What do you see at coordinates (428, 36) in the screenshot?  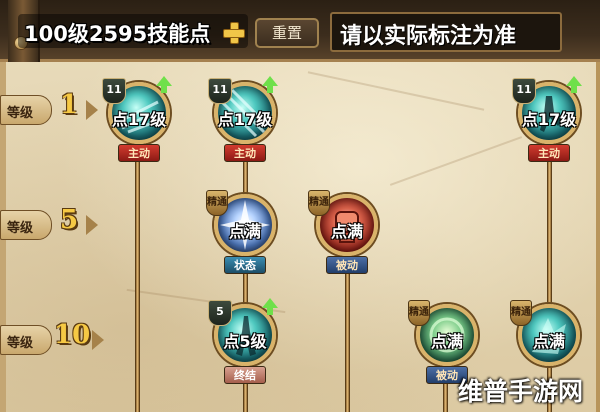 I see `notice-text: 请以实际标注为准` at bounding box center [428, 36].